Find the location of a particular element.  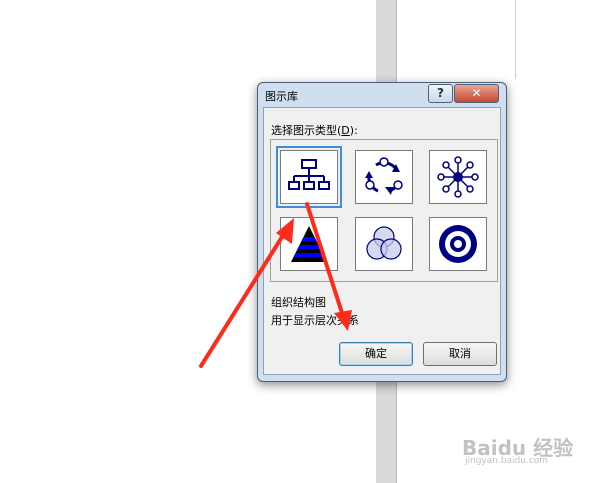

diagram-option-target is located at coordinates (458, 244).